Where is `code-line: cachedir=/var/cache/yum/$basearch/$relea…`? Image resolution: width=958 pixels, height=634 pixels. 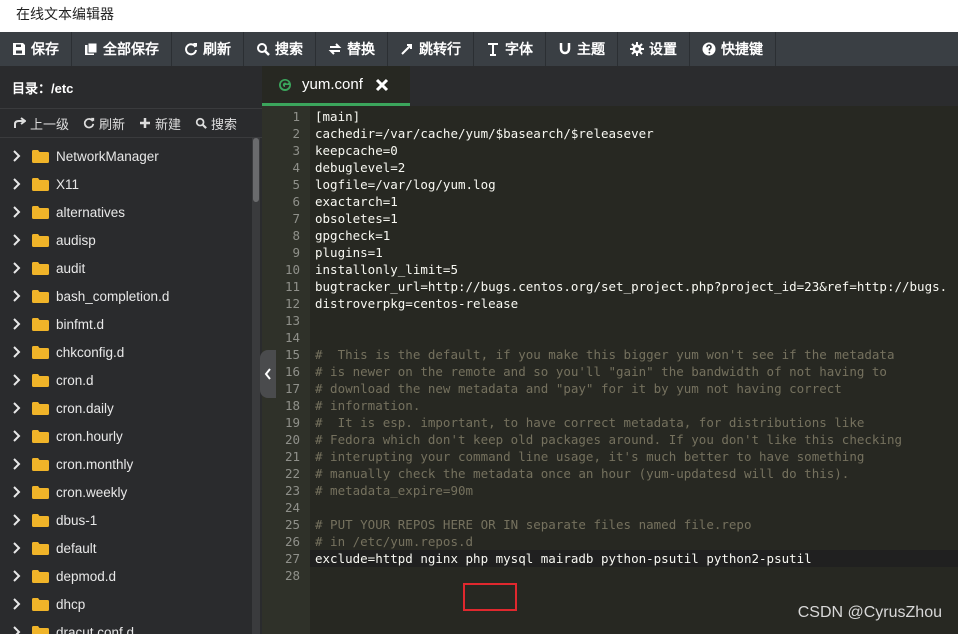 code-line: cachedir=/var/cache/yum/$basearch/$relea… is located at coordinates (484, 133).